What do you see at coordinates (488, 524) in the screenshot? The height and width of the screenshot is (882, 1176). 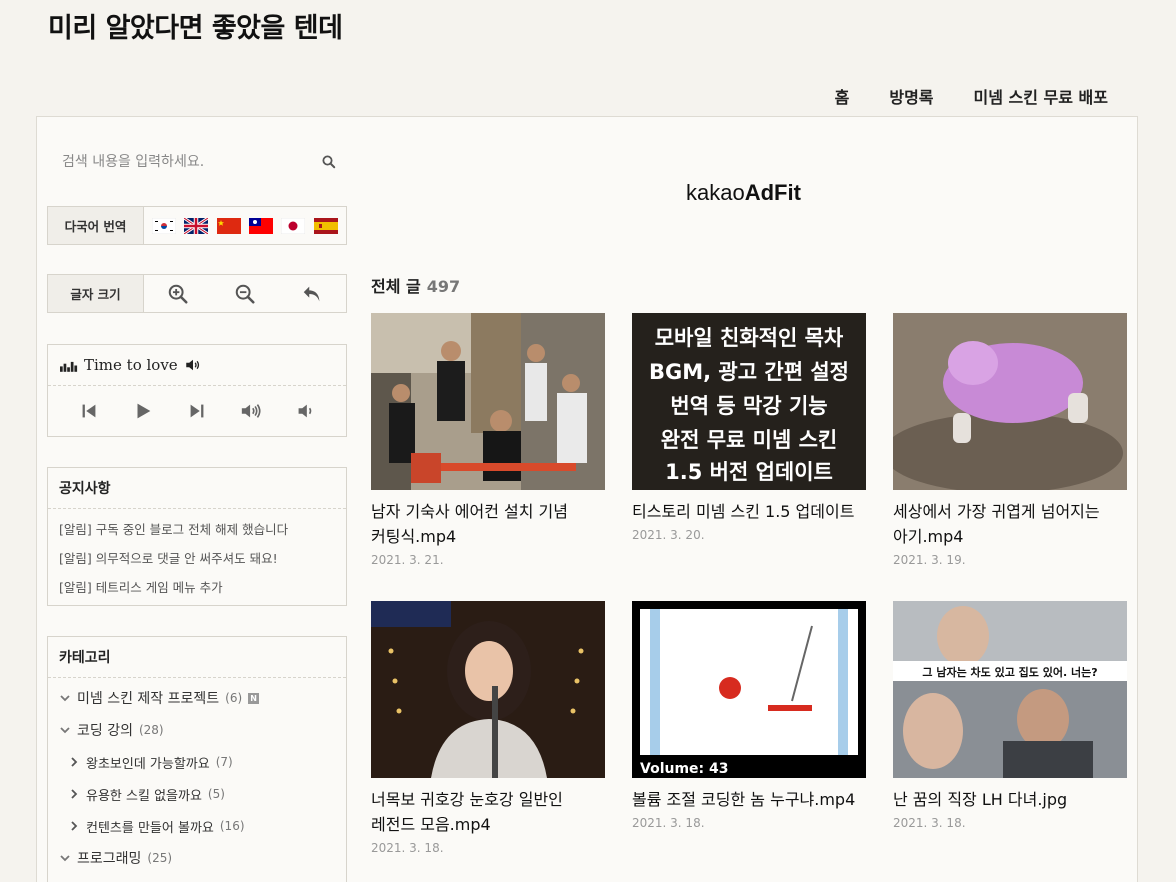 I see `post-title: 남자 기숙사 에어컨 설치 기념 커팅식.mp4` at bounding box center [488, 524].